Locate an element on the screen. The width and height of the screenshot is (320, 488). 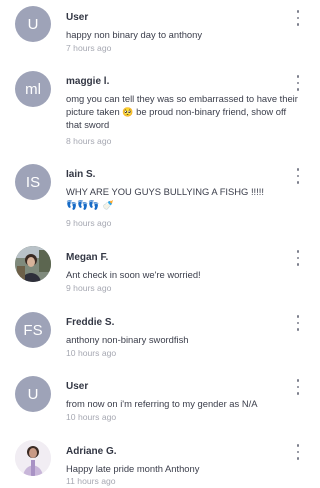
avatar: FS is located at coordinates (33, 330).